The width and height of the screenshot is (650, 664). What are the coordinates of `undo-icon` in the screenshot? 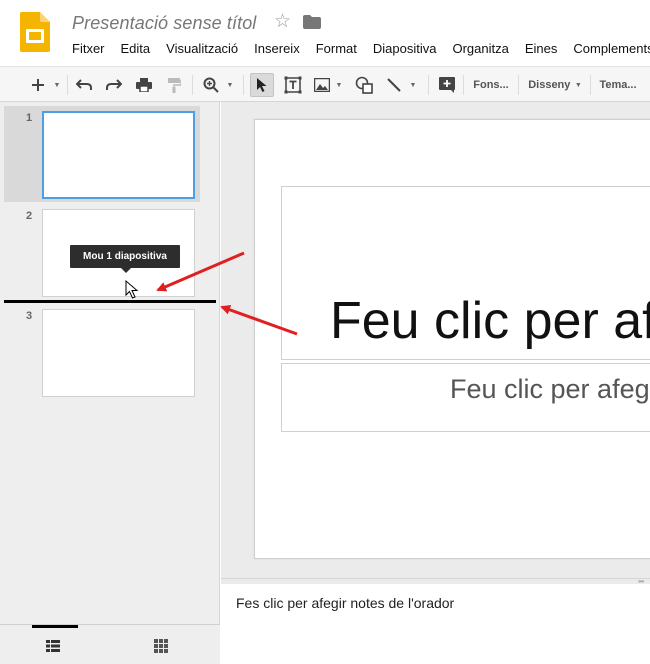 It's located at (84, 85).